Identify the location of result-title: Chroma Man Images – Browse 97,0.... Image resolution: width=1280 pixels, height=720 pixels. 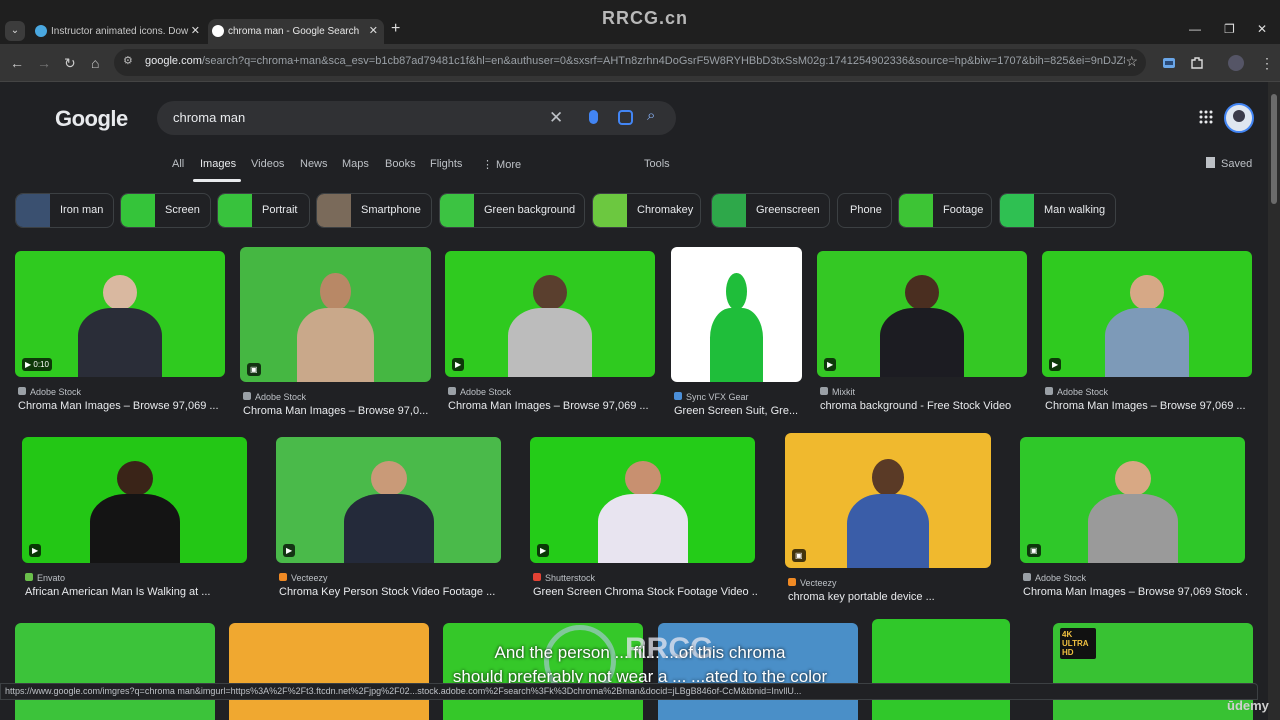
(338, 411).